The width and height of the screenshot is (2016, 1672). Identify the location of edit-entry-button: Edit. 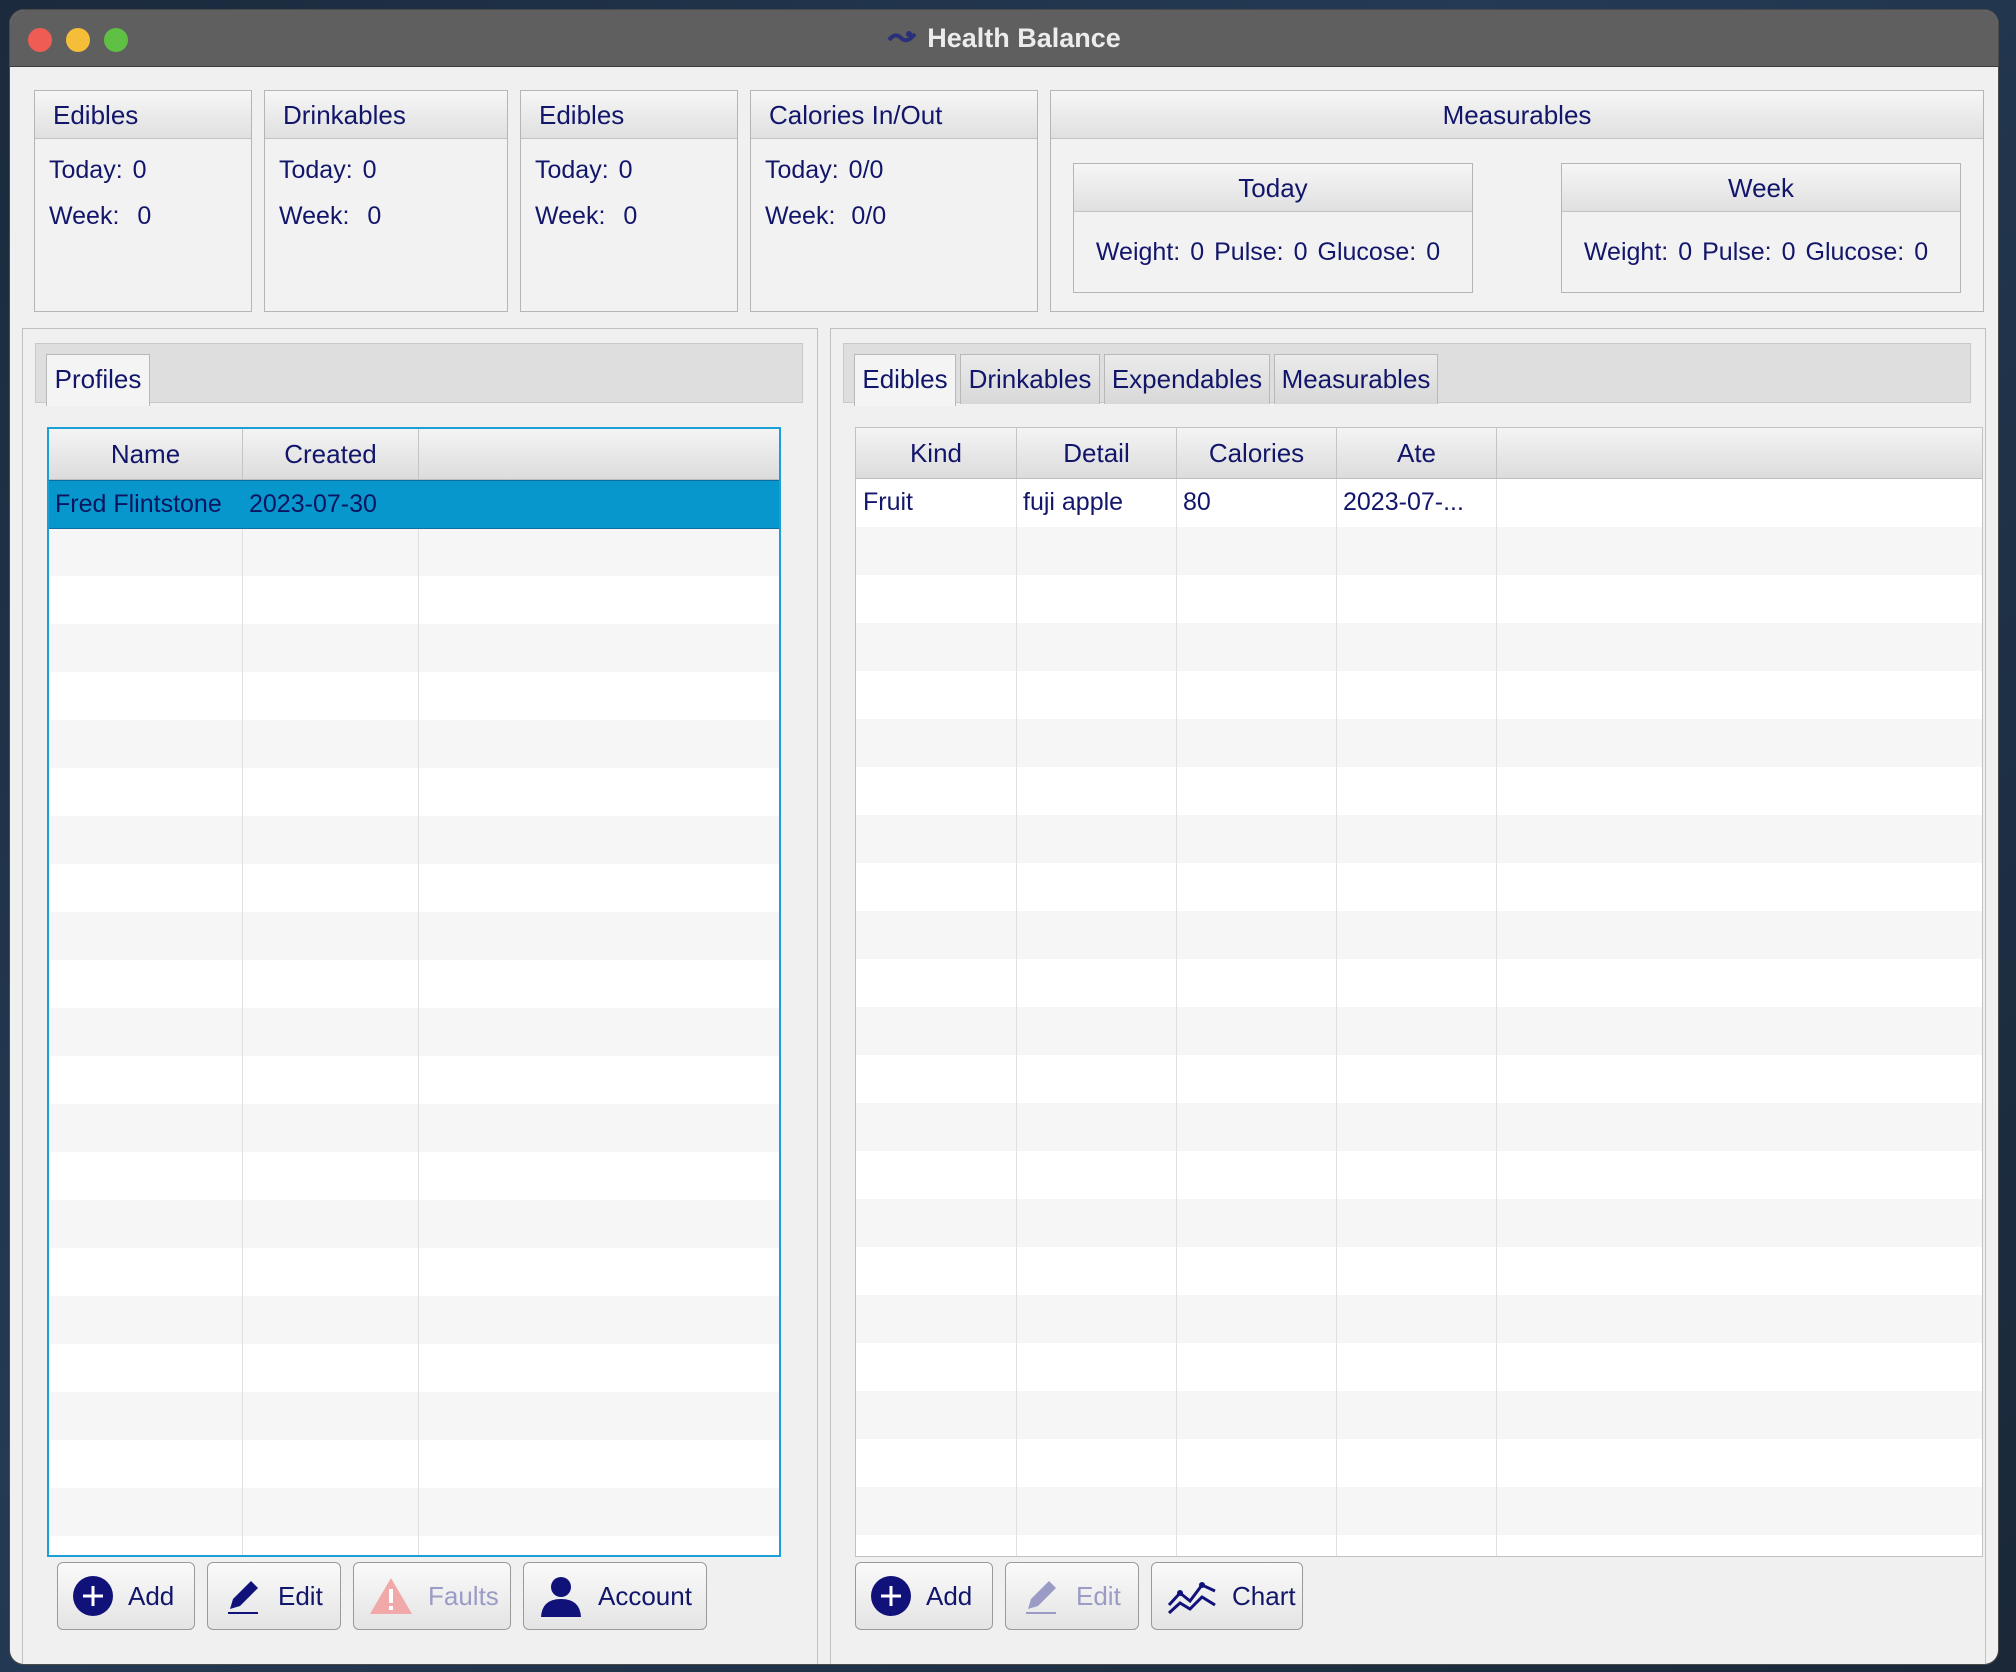
(1072, 1596).